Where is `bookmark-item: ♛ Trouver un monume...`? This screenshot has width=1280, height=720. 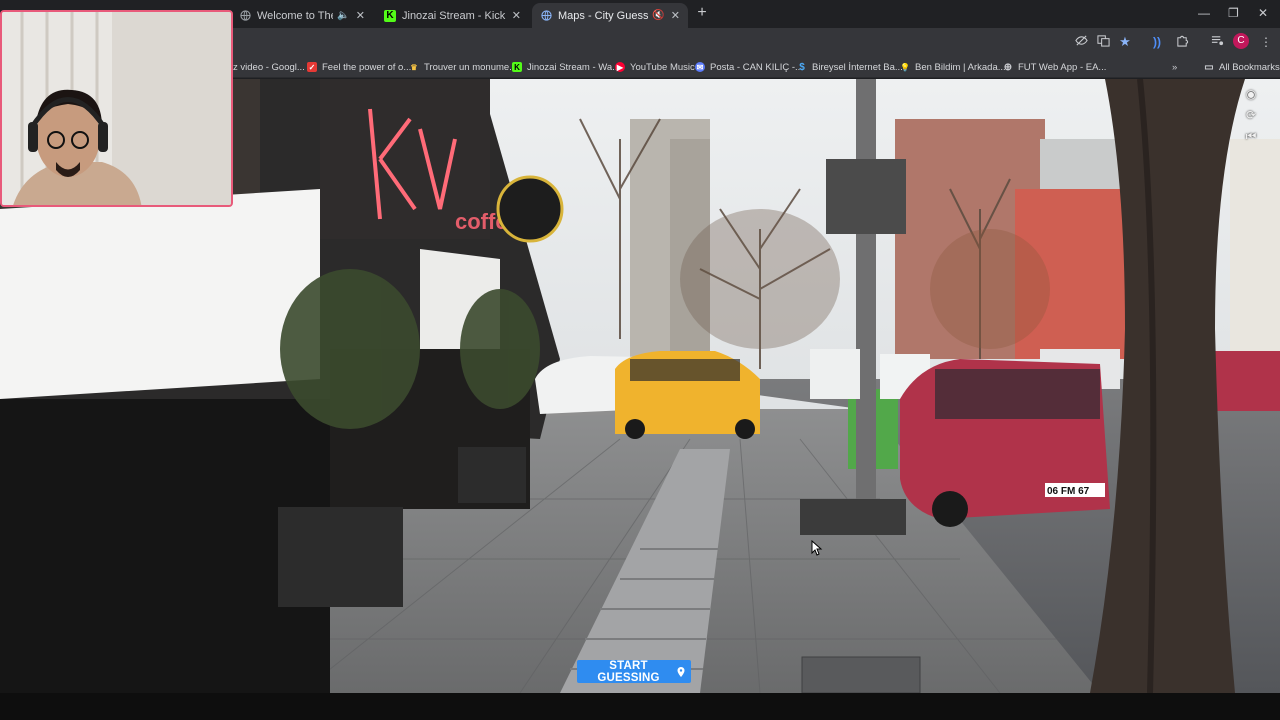
bookmark-item: ♛ Trouver un monume... is located at coordinates (463, 67).